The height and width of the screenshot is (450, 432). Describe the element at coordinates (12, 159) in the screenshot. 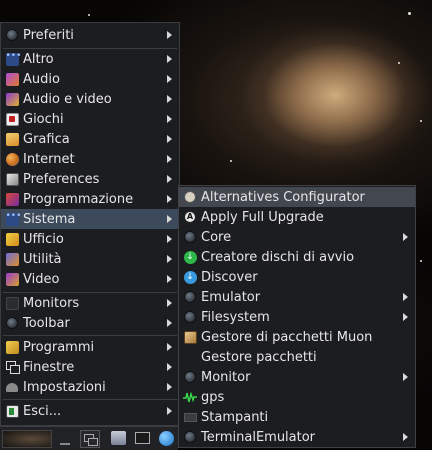

I see `internet-icon` at that location.